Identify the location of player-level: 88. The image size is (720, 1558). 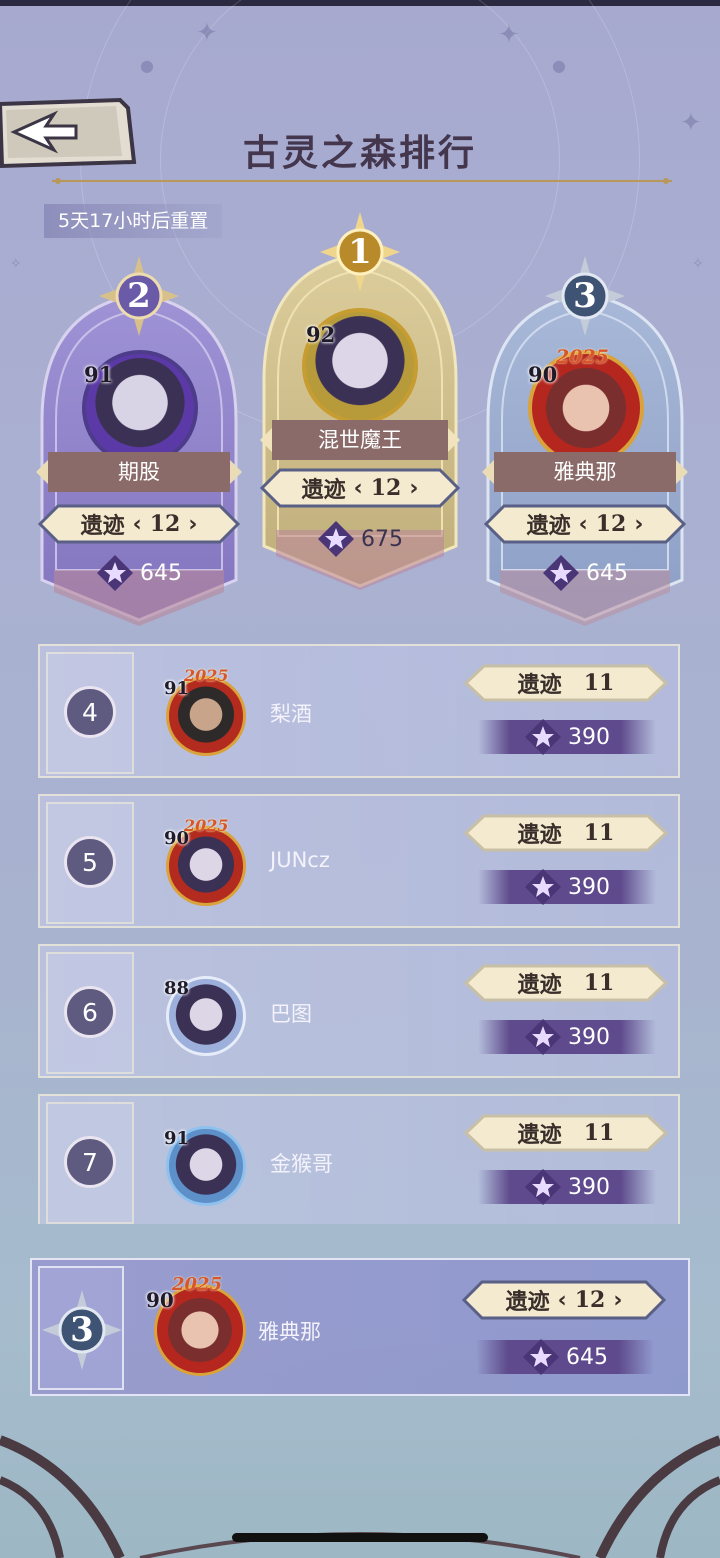
(177, 988).